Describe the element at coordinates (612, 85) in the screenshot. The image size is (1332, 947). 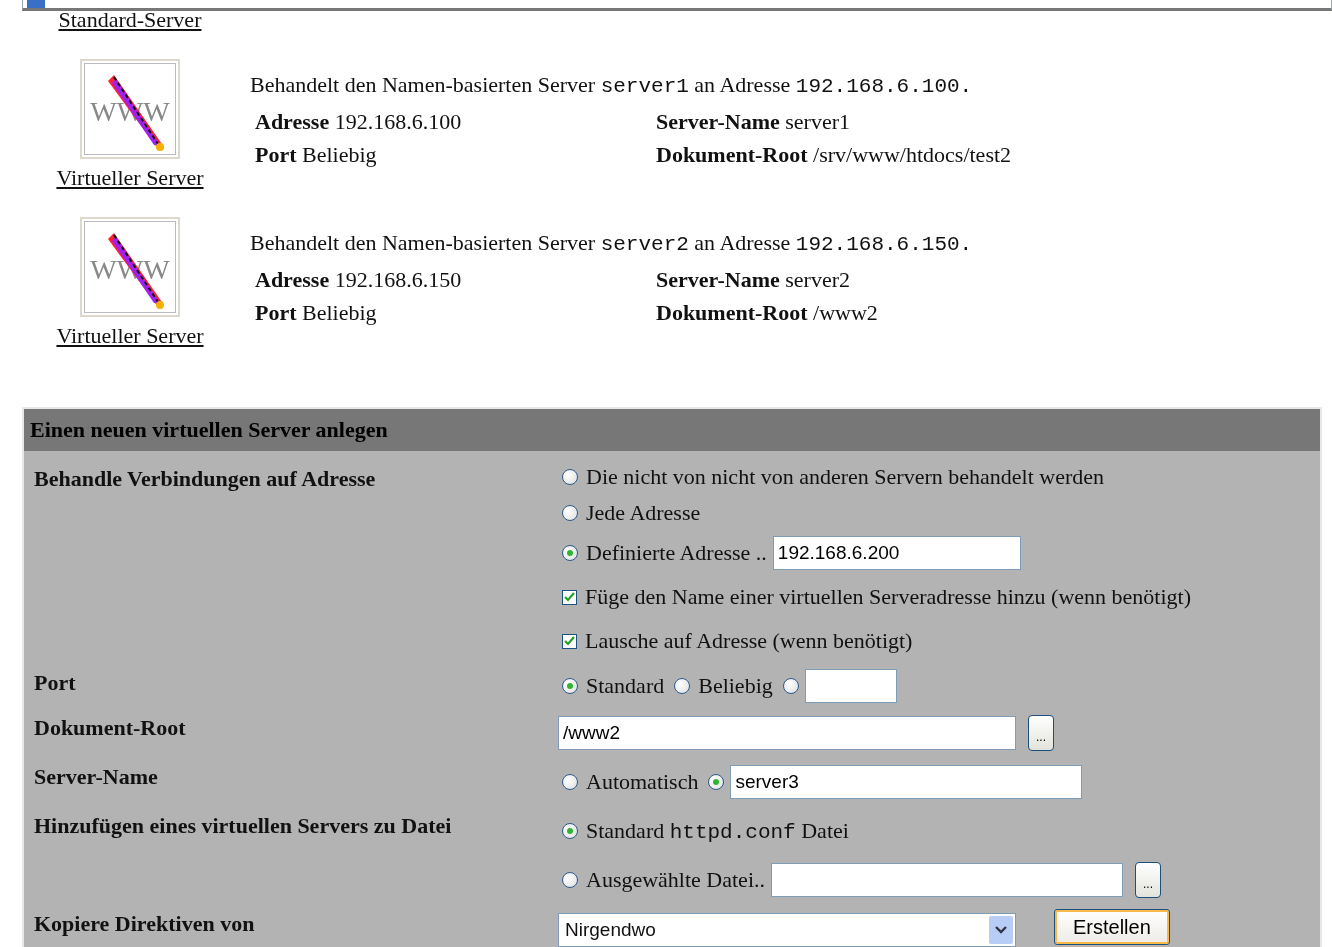
I see `server-description: Behandelt den Namen-basierten Server server1 an Adresse 192.168.6.100.` at that location.